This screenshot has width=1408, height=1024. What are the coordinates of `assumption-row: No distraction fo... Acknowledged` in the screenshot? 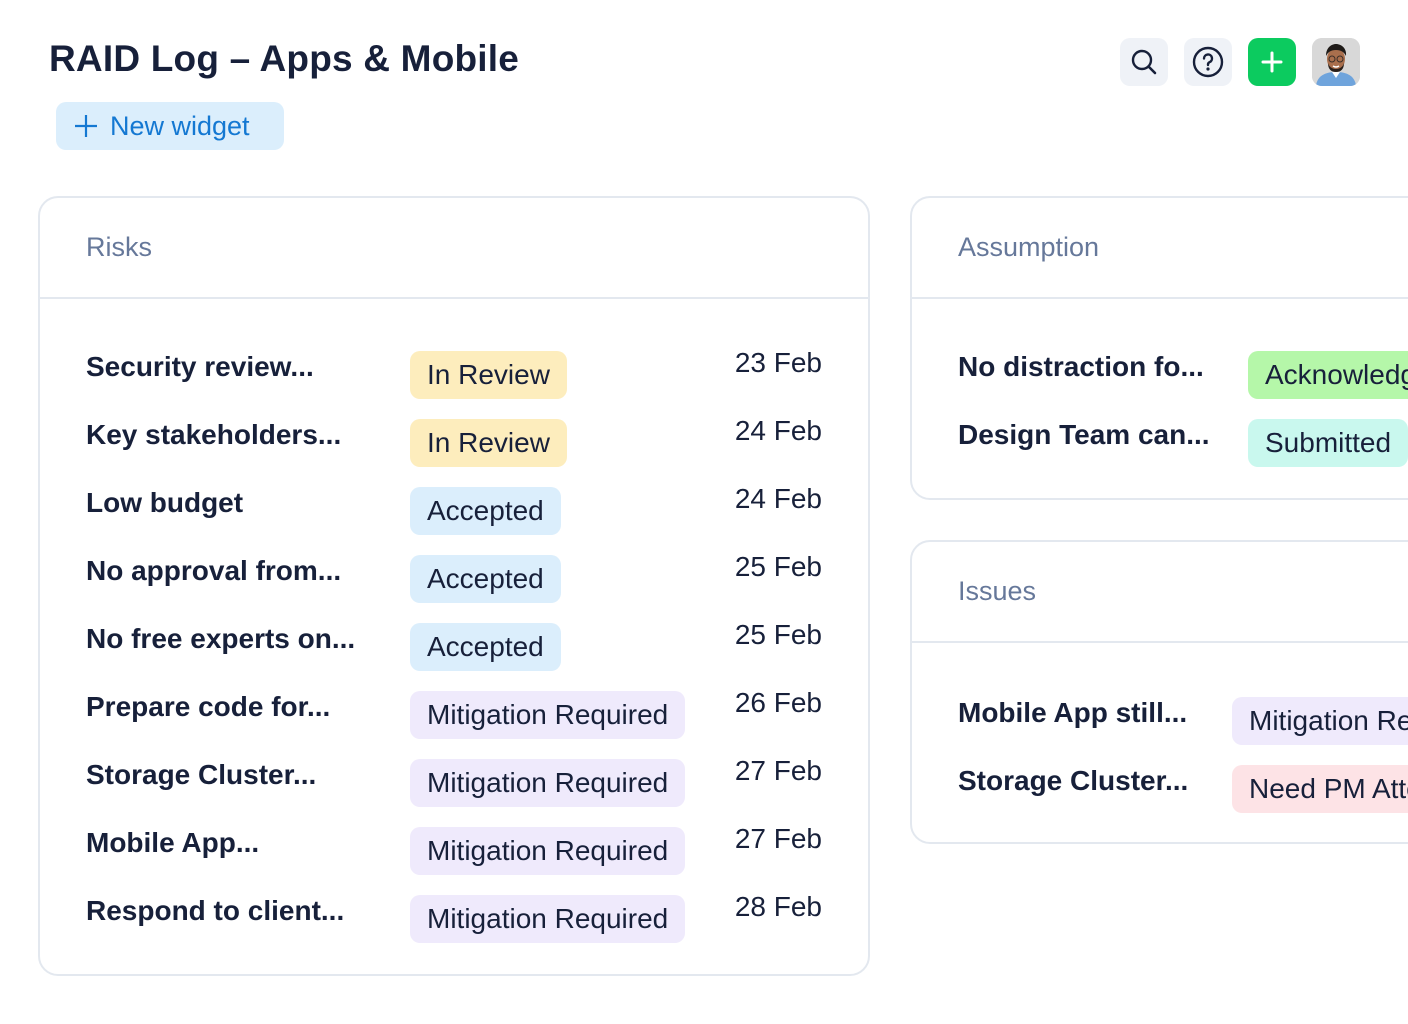 It's located at (1160, 375).